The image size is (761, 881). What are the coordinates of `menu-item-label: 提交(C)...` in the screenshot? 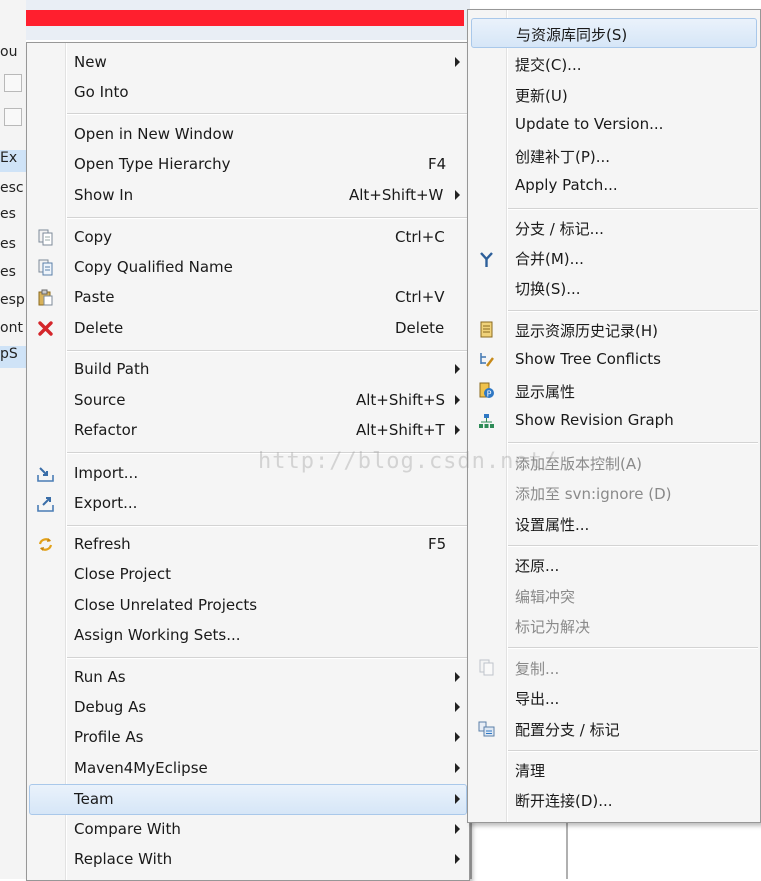 It's located at (548, 65).